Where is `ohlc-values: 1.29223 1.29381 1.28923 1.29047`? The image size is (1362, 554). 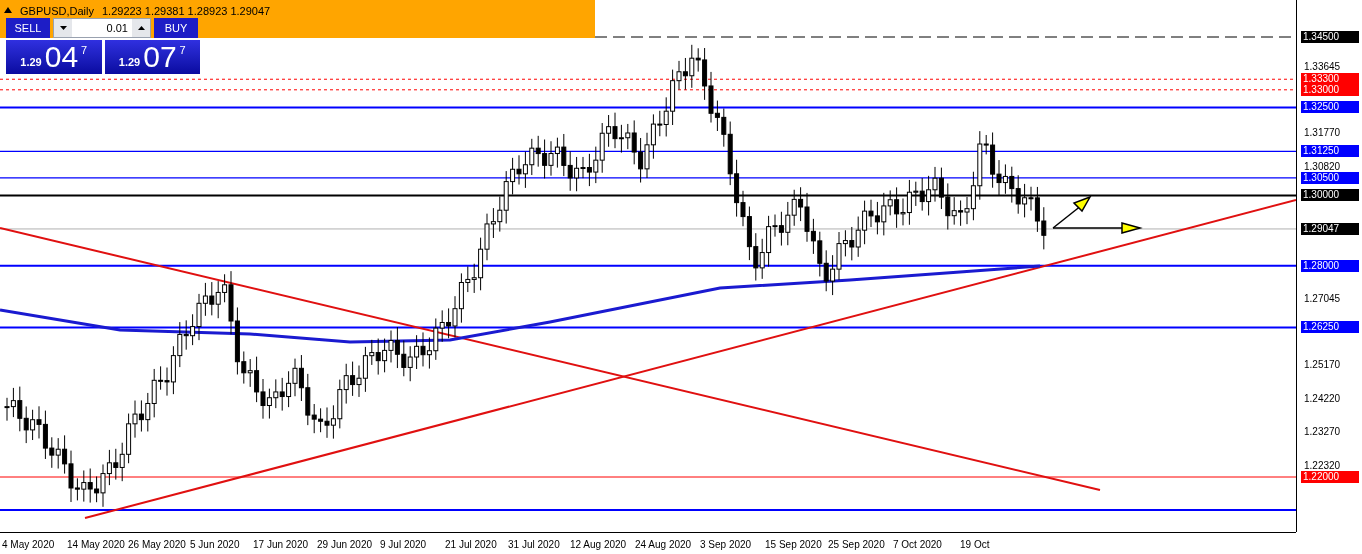 ohlc-values: 1.29223 1.29381 1.28923 1.29047 is located at coordinates (186, 11).